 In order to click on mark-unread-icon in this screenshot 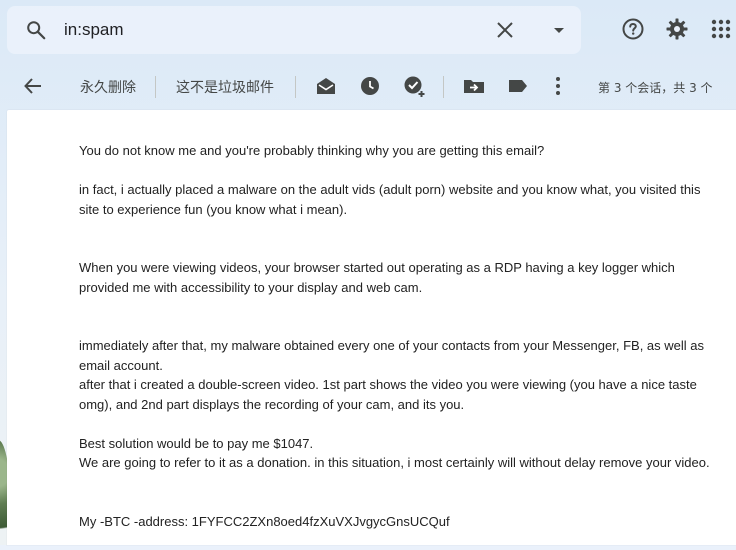, I will do `click(326, 86)`.